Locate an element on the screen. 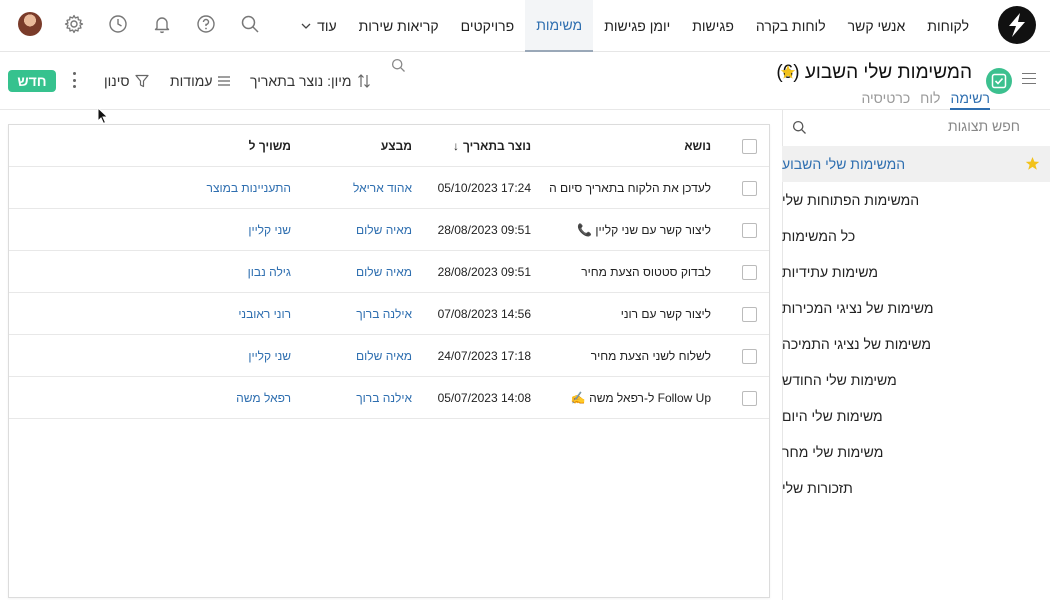 This screenshot has width=1050, height=600. table-header-row: נושא נוצר בתאריך ↓ מבצע משויך ל is located at coordinates (389, 146).